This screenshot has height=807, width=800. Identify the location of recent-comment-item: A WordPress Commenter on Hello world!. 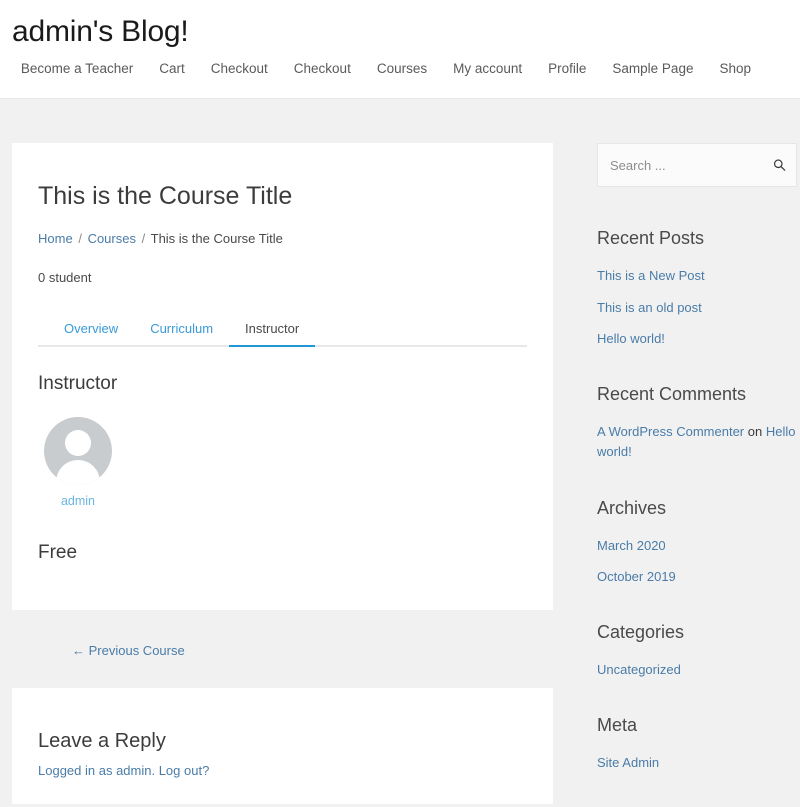
(697, 442).